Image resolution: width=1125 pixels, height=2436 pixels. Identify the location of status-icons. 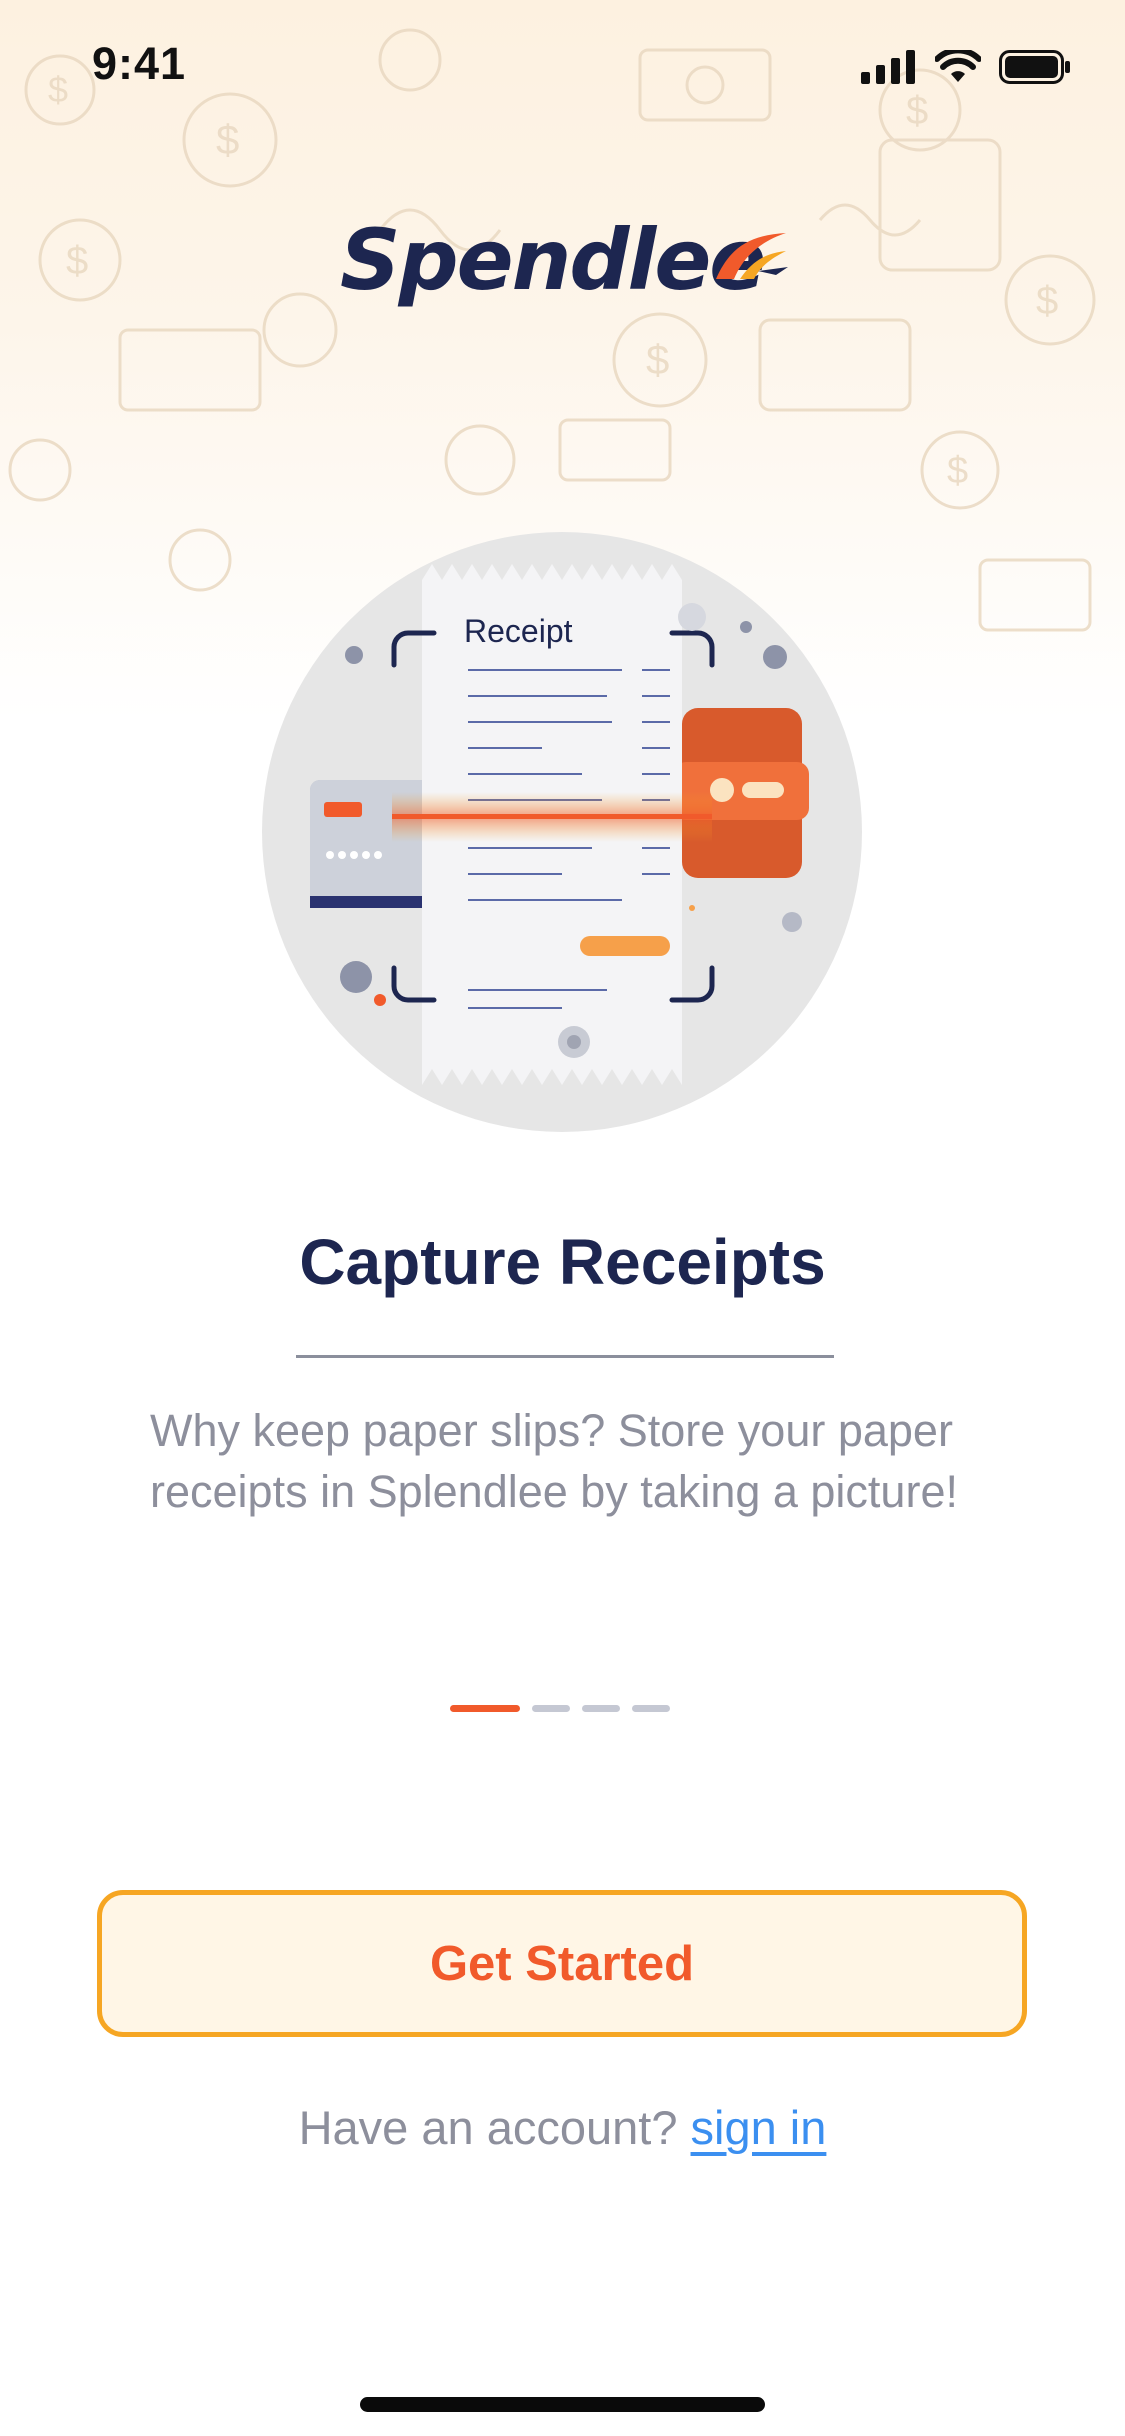
(966, 67).